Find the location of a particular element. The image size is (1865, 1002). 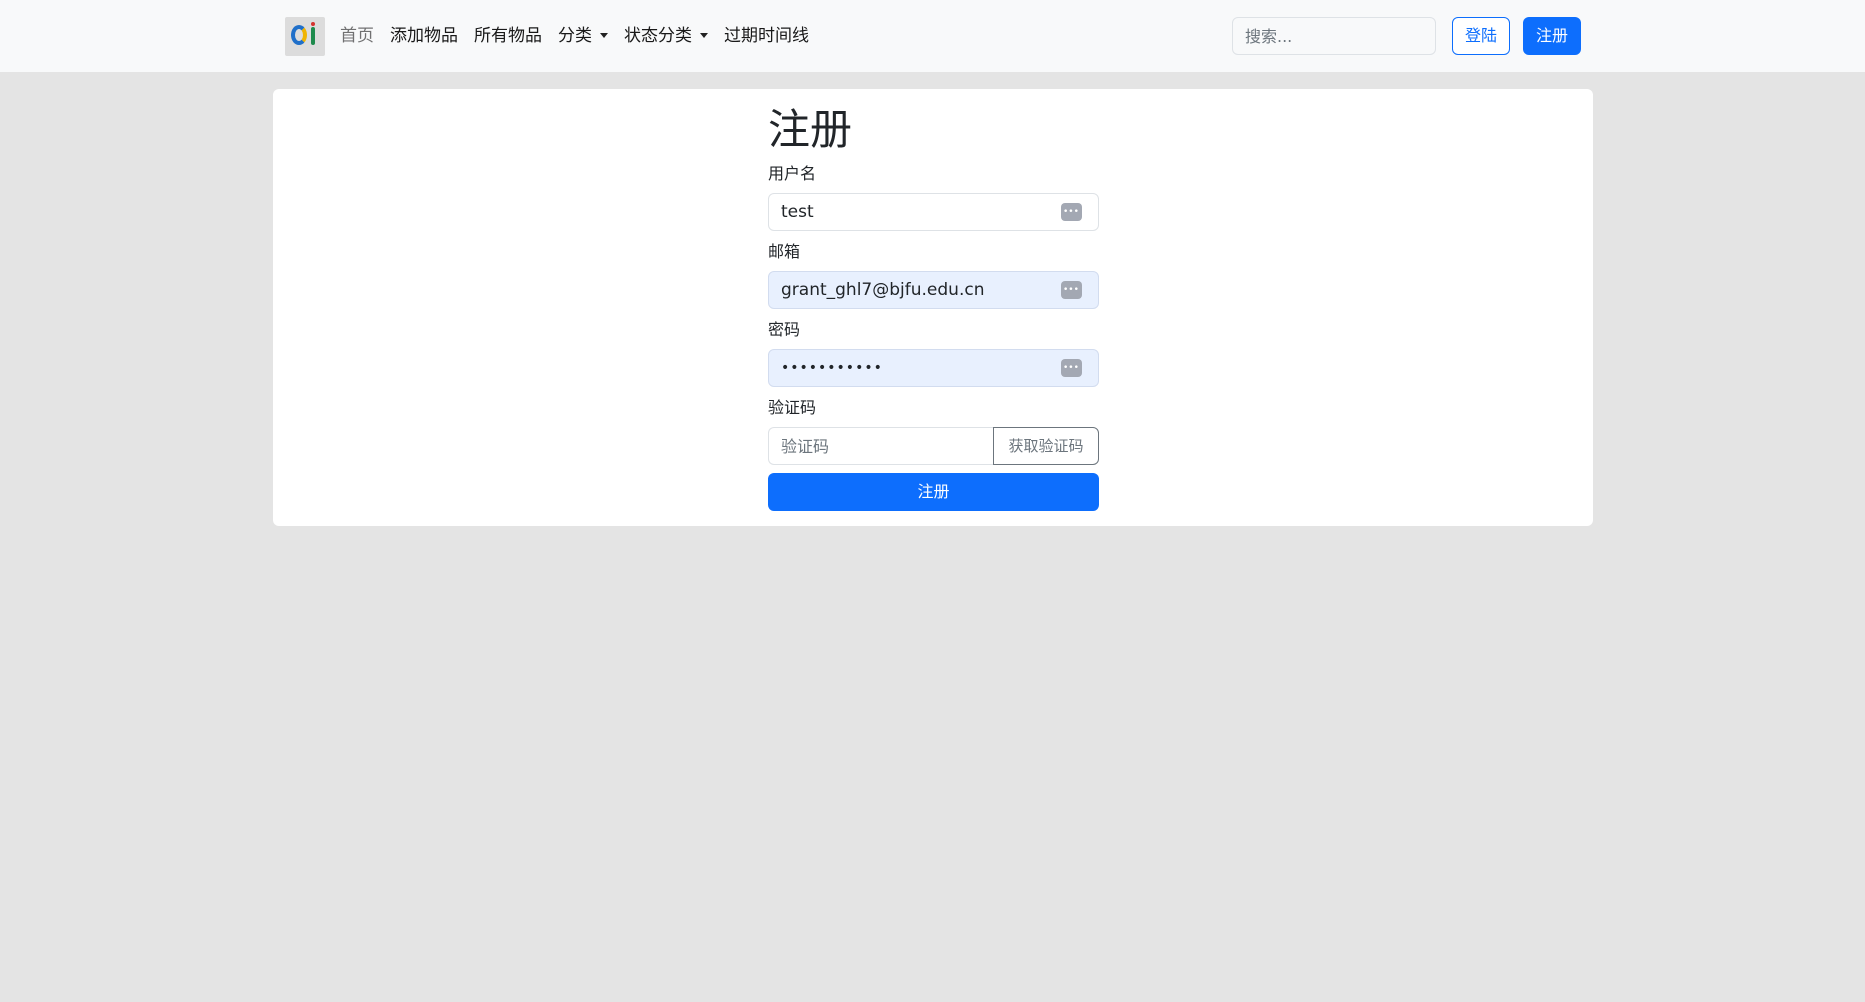

email-label: 邮箱 is located at coordinates (784, 251).